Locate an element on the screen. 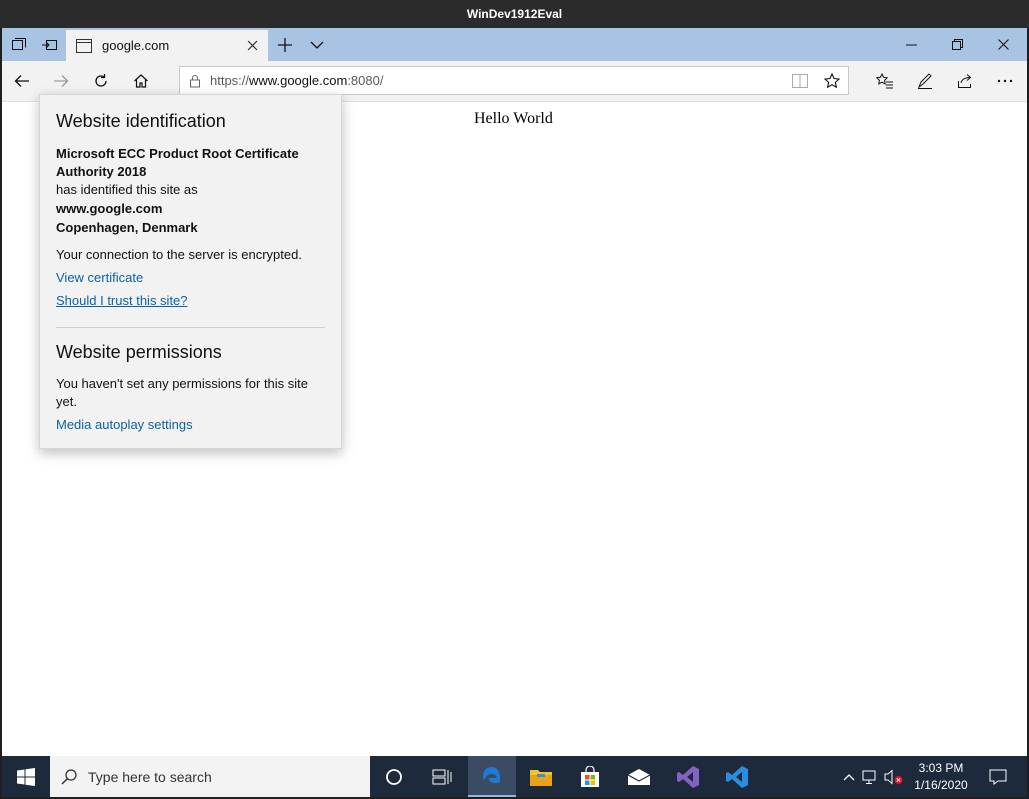 Image resolution: width=1029 pixels, height=799 pixels. cortana-icon is located at coordinates (394, 776).